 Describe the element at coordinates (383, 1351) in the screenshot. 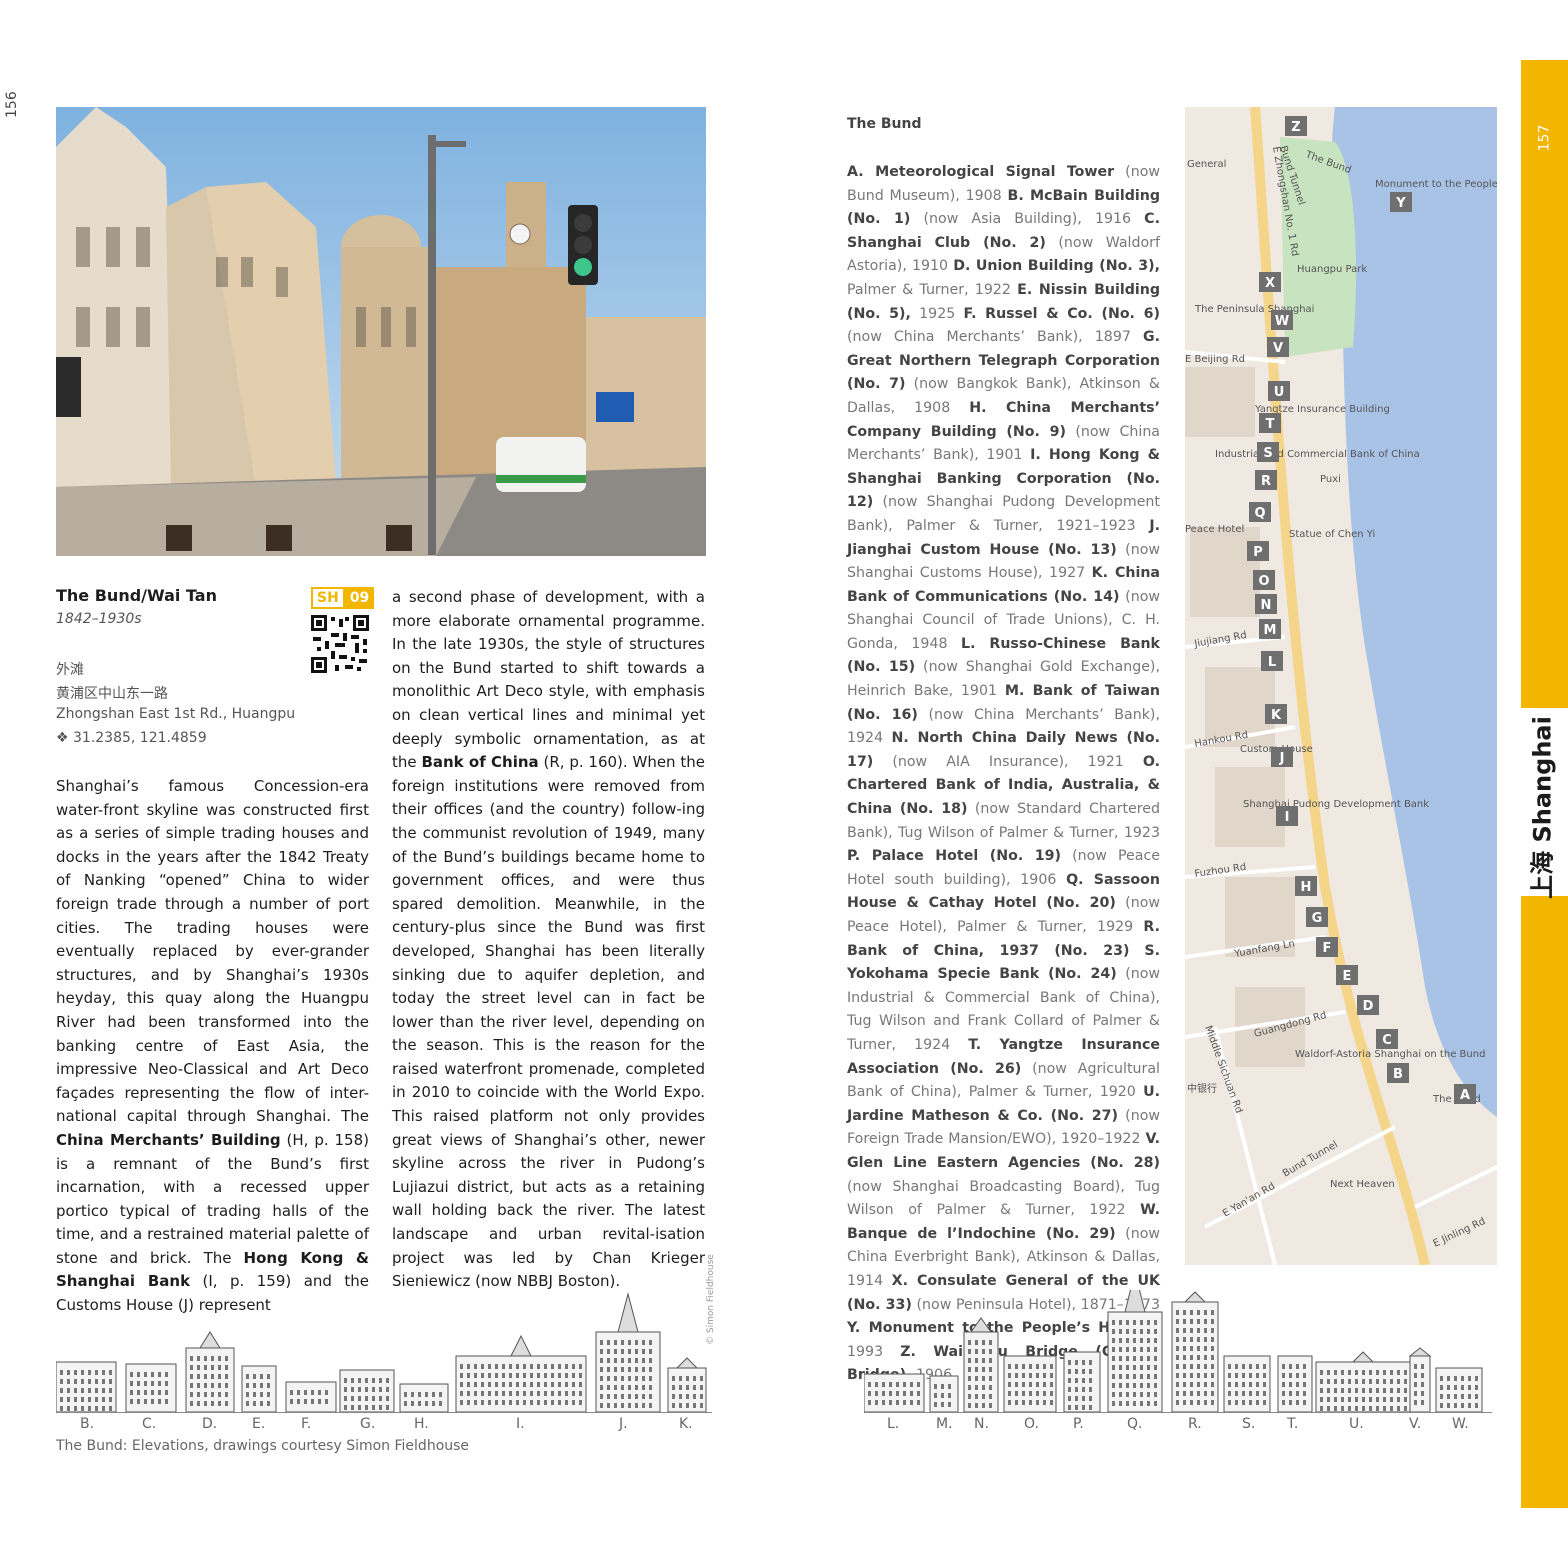

I see `elevations-left` at that location.